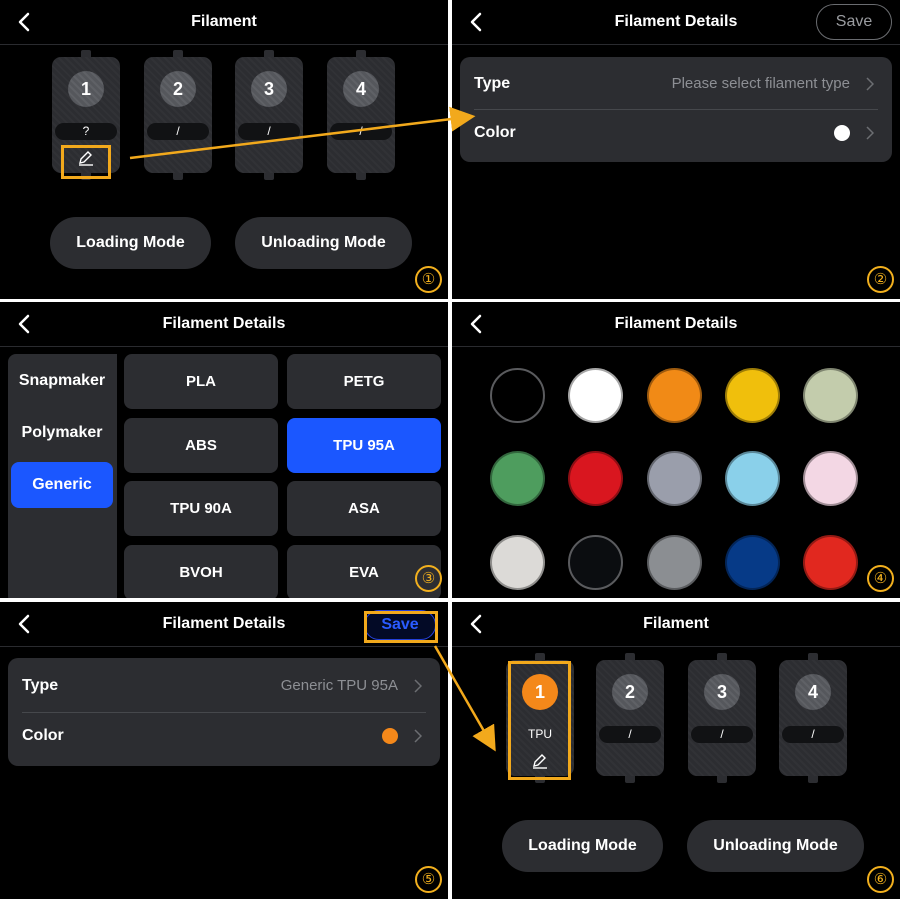 The image size is (900, 899). Describe the element at coordinates (880, 578) in the screenshot. I see `step-badge: ④` at that location.